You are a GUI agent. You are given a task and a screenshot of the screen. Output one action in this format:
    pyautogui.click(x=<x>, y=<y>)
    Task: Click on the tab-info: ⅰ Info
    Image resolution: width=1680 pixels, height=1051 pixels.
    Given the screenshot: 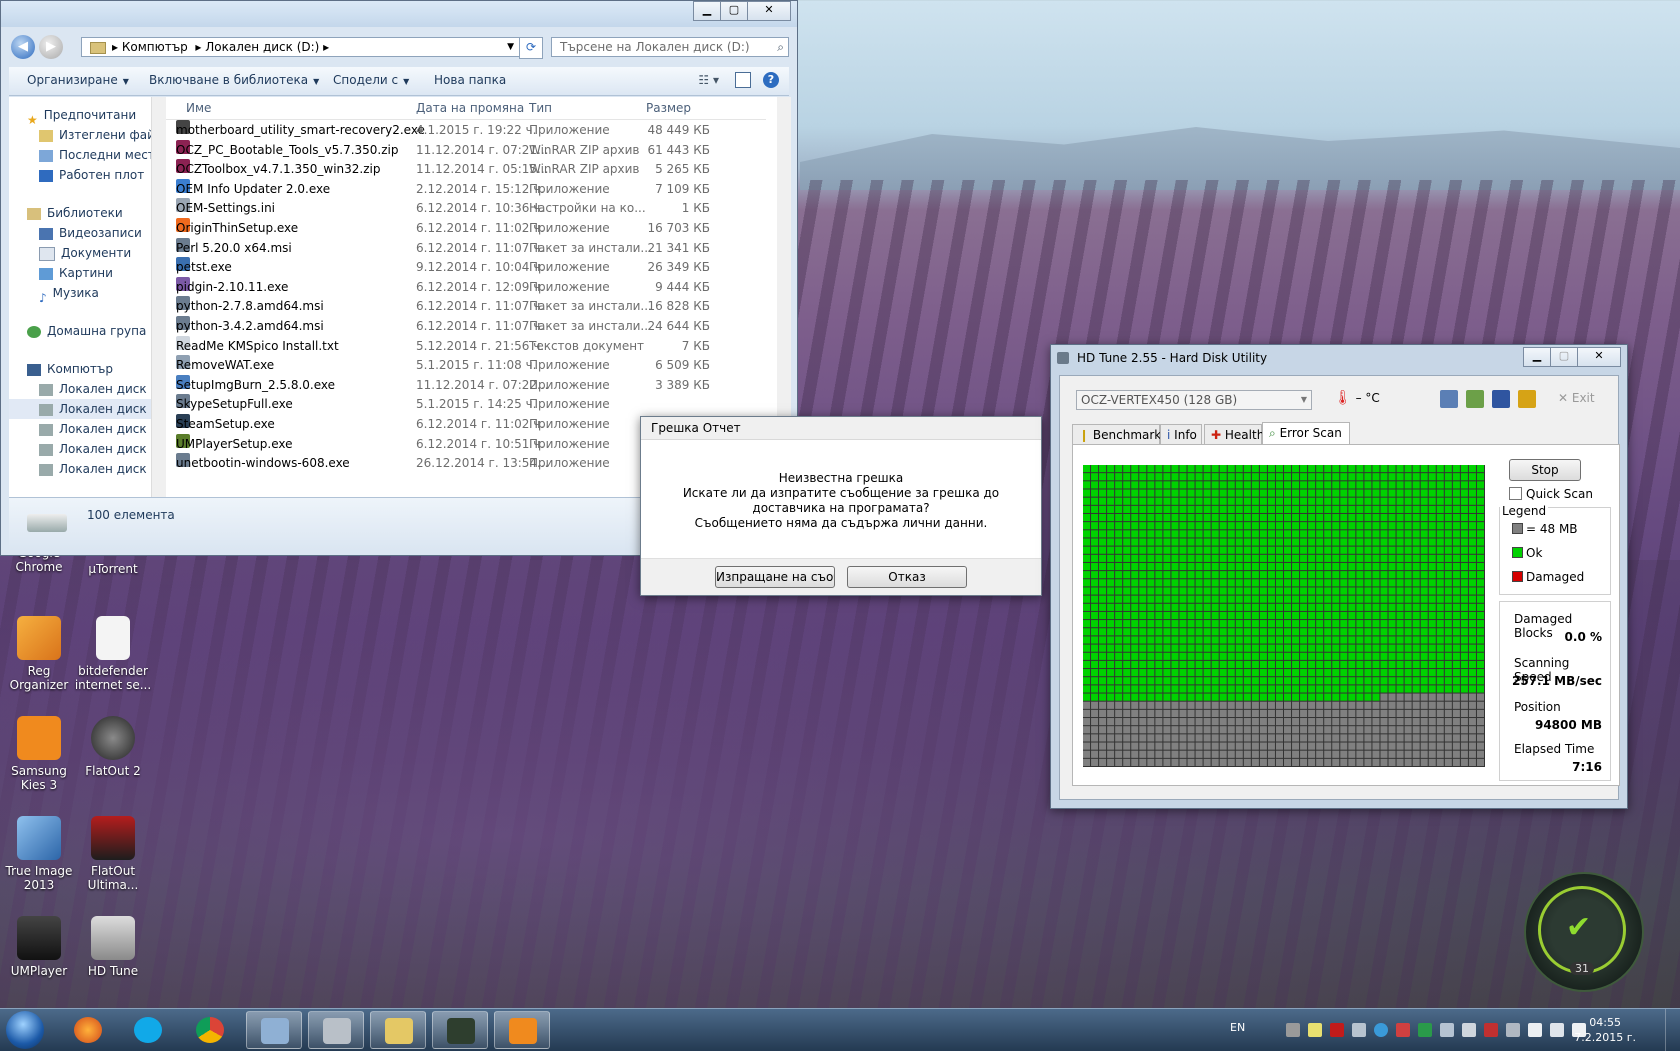 What is the action you would take?
    pyautogui.click(x=1181, y=434)
    